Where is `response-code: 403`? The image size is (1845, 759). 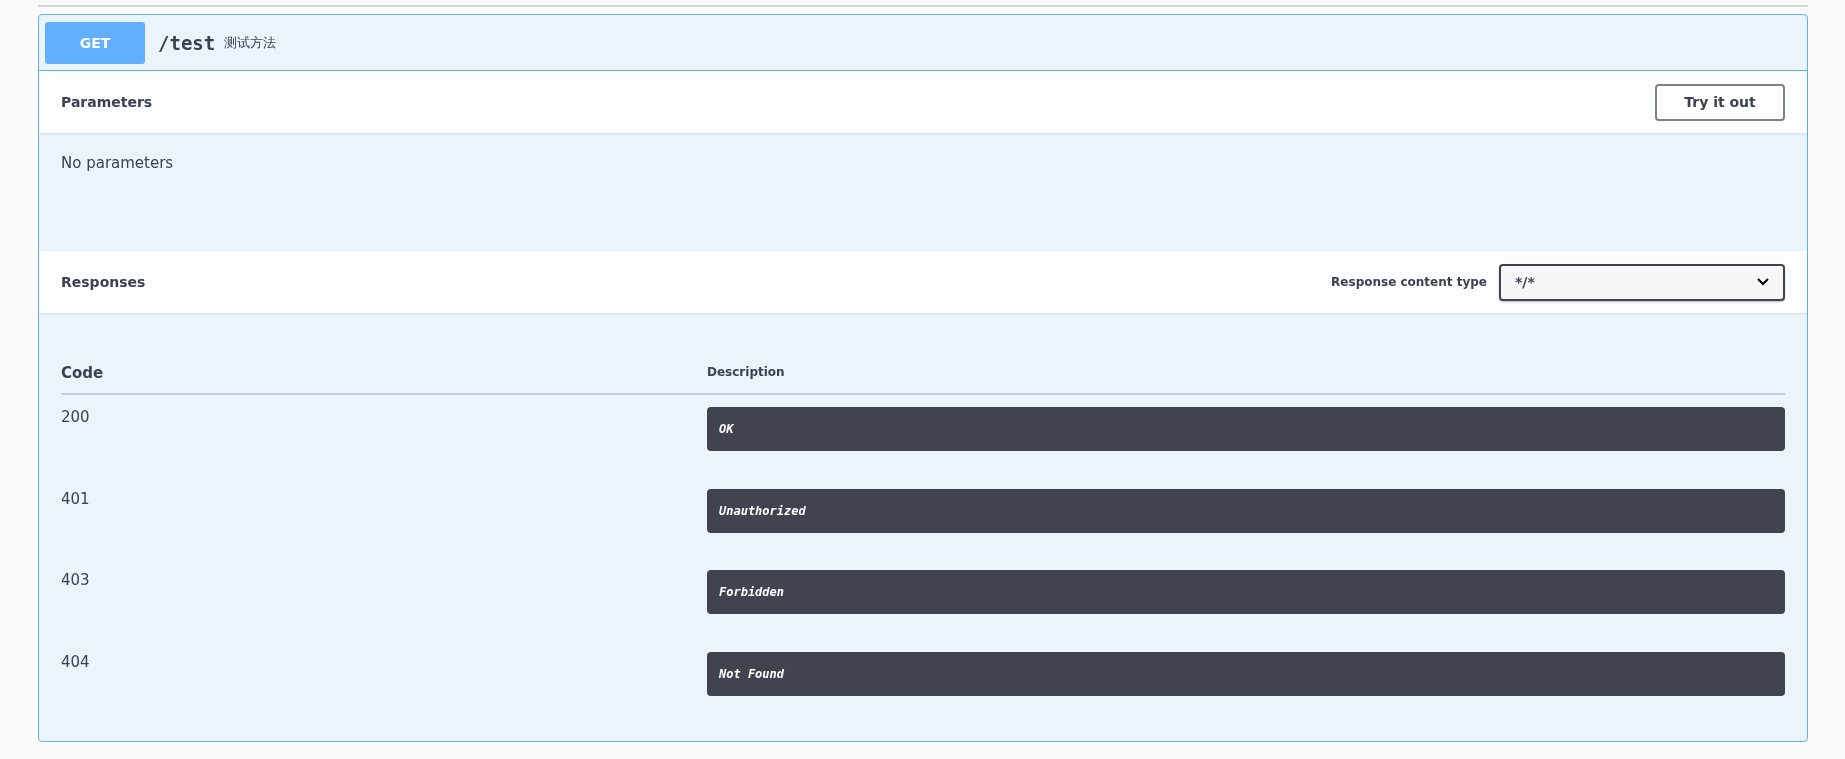 response-code: 403 is located at coordinates (75, 580).